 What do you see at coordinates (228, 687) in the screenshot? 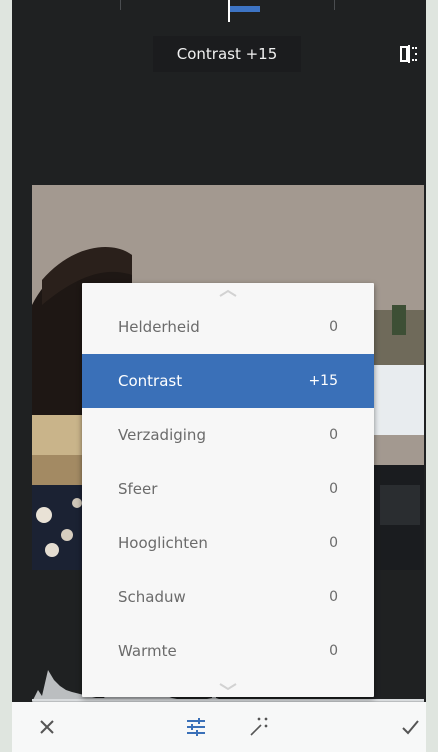
I see `chevron-down-icon` at bounding box center [228, 687].